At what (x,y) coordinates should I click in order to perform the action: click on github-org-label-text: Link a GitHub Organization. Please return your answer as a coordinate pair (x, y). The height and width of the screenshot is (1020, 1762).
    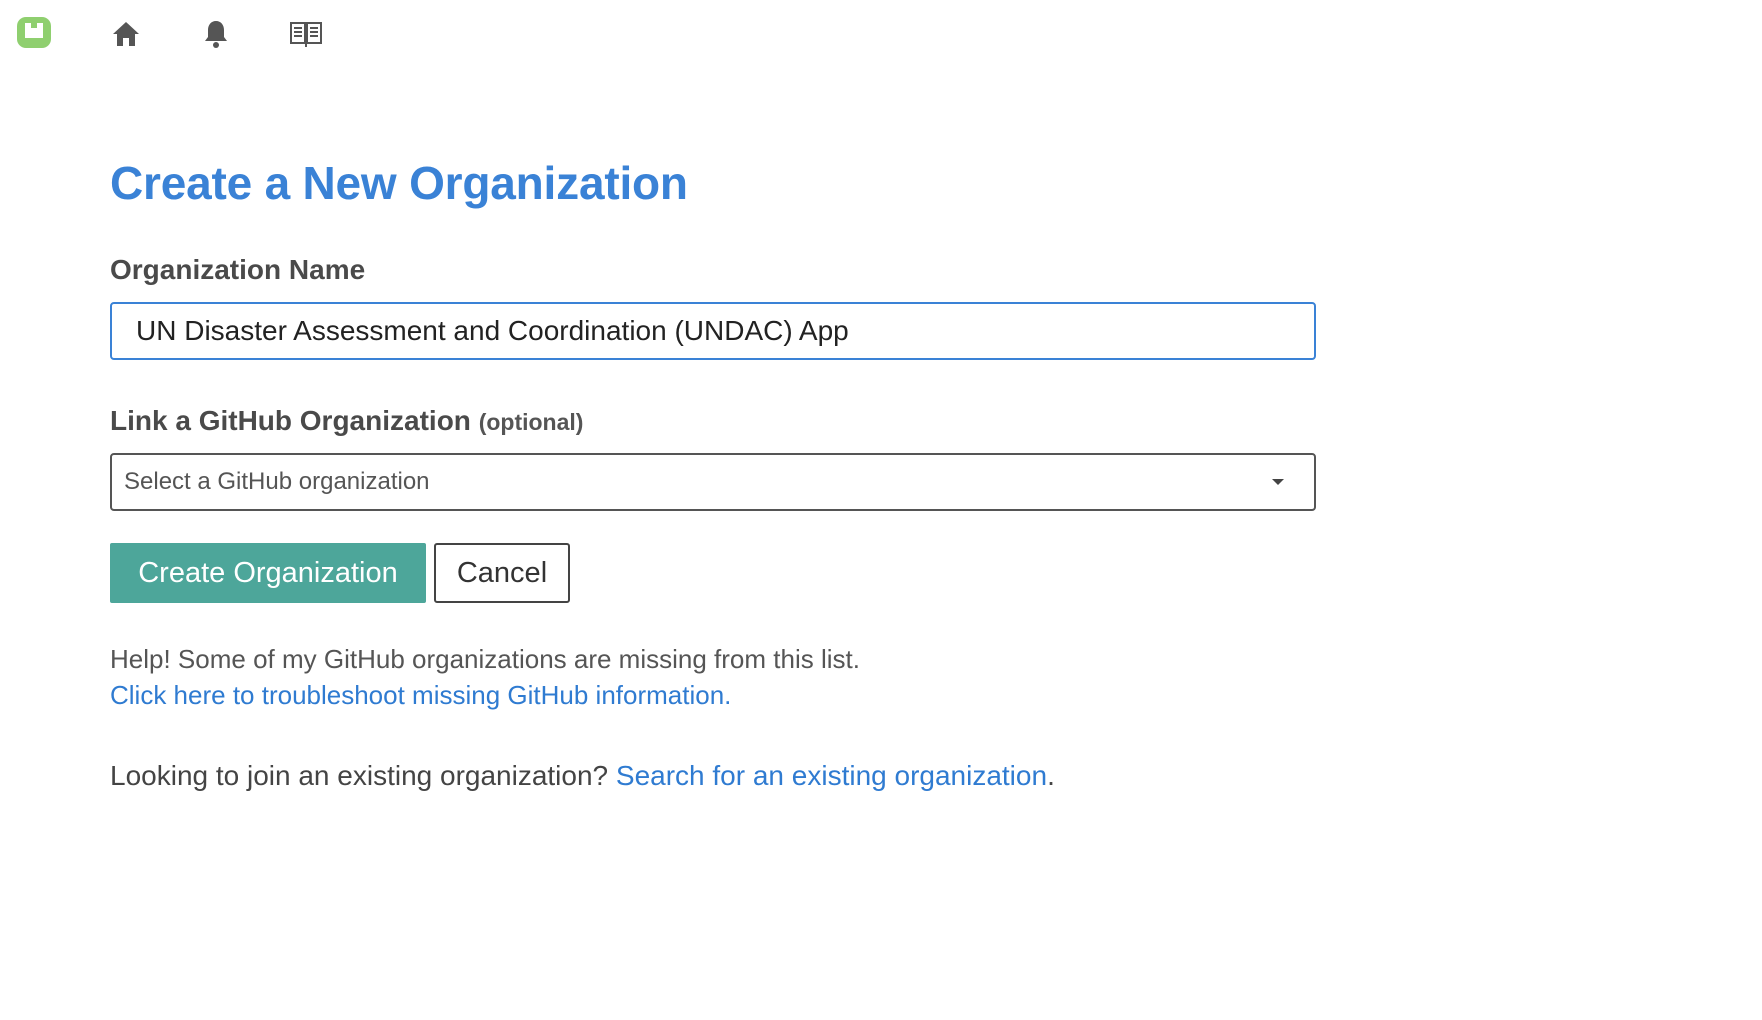
    Looking at the image, I should click on (290, 420).